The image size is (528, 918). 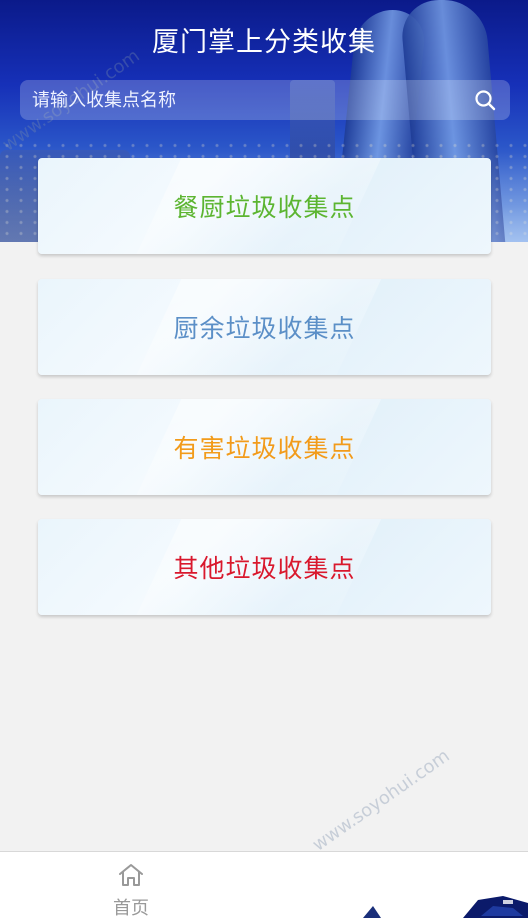 What do you see at coordinates (485, 100) in the screenshot?
I see `search-icon` at bounding box center [485, 100].